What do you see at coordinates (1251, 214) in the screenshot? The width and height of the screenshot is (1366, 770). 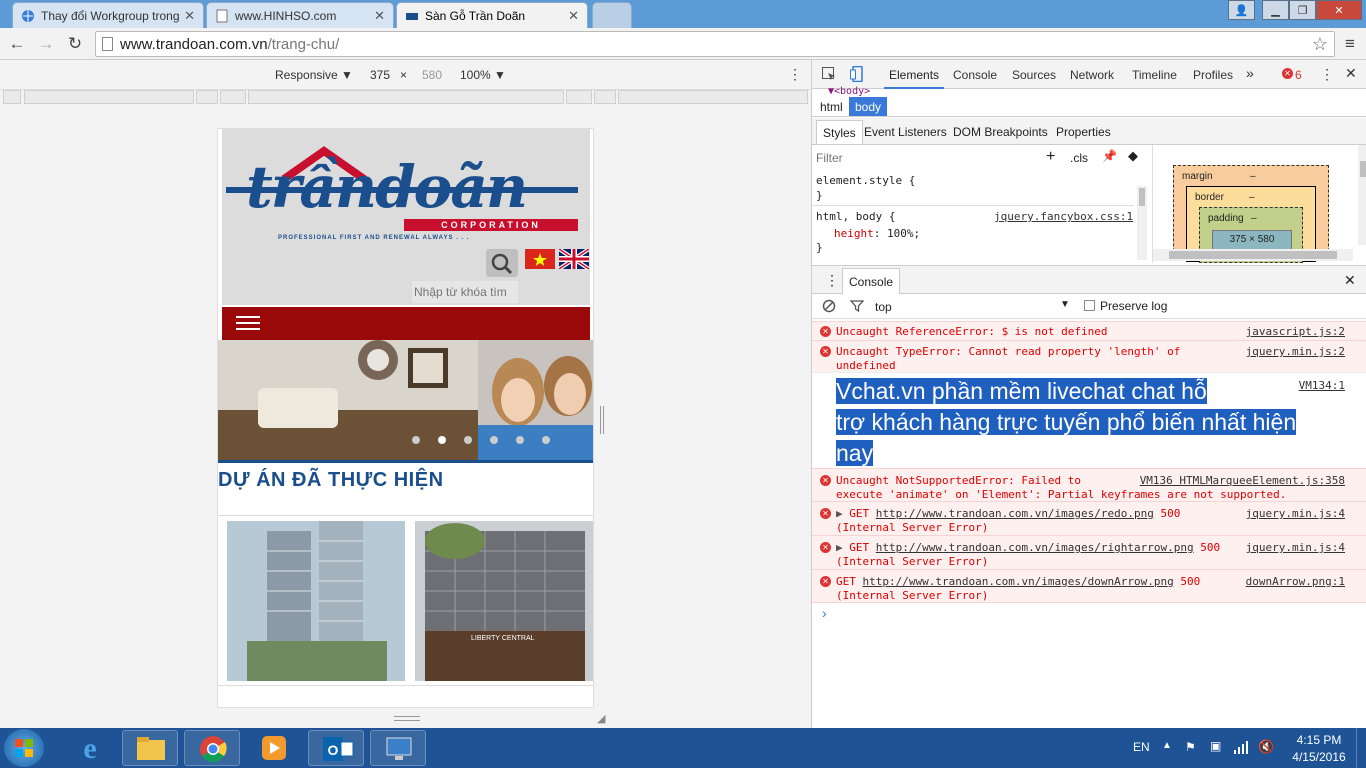 I see `box-margin: margin – border – padding – 375 × 580` at bounding box center [1251, 214].